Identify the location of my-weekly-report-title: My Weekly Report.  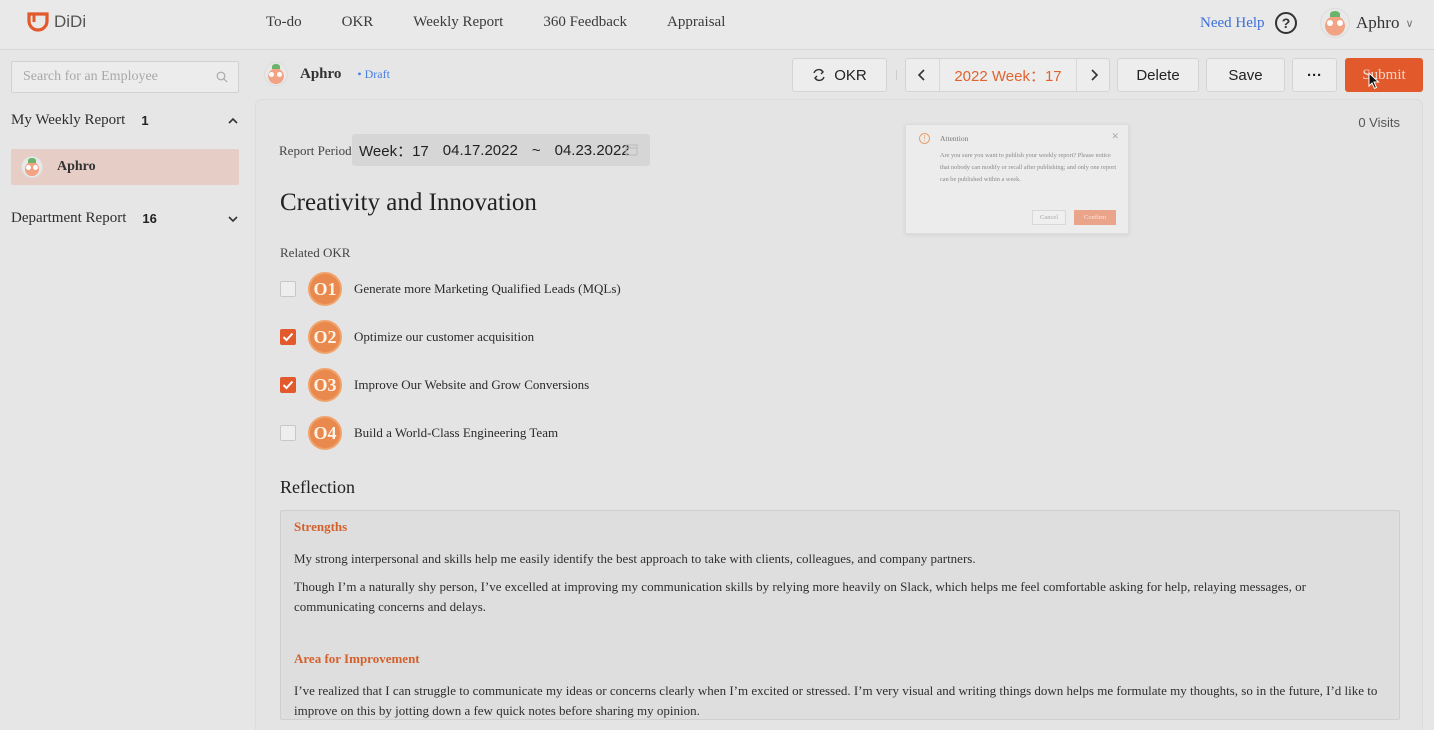
(68, 120).